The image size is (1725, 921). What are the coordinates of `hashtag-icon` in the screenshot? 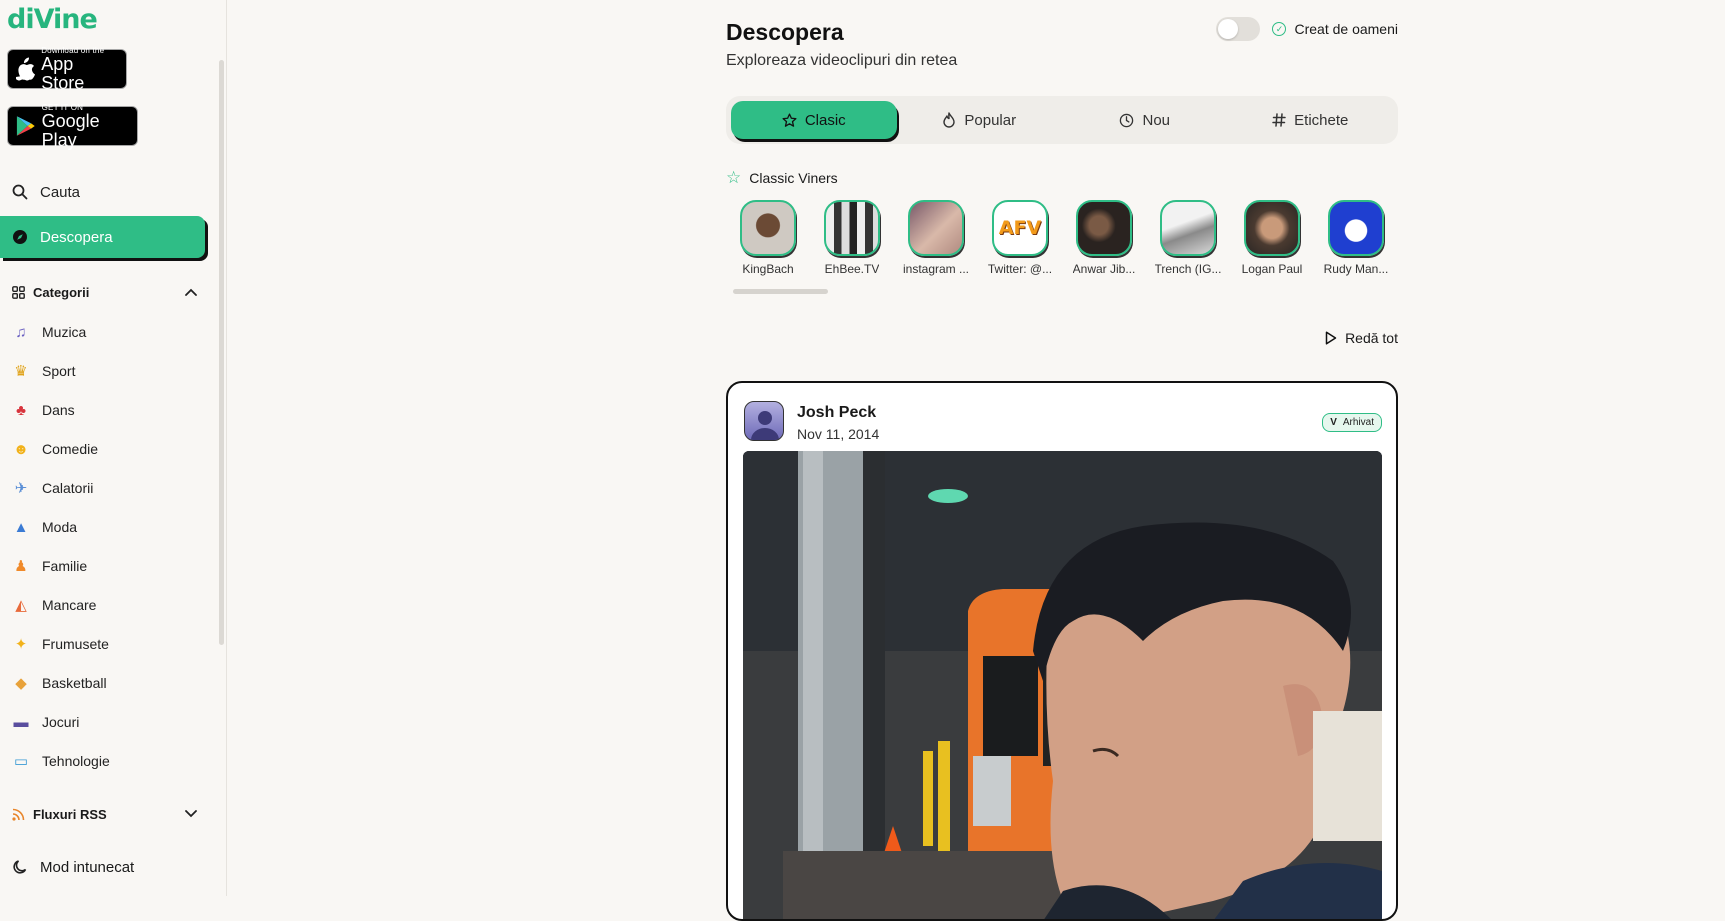 It's located at (1279, 120).